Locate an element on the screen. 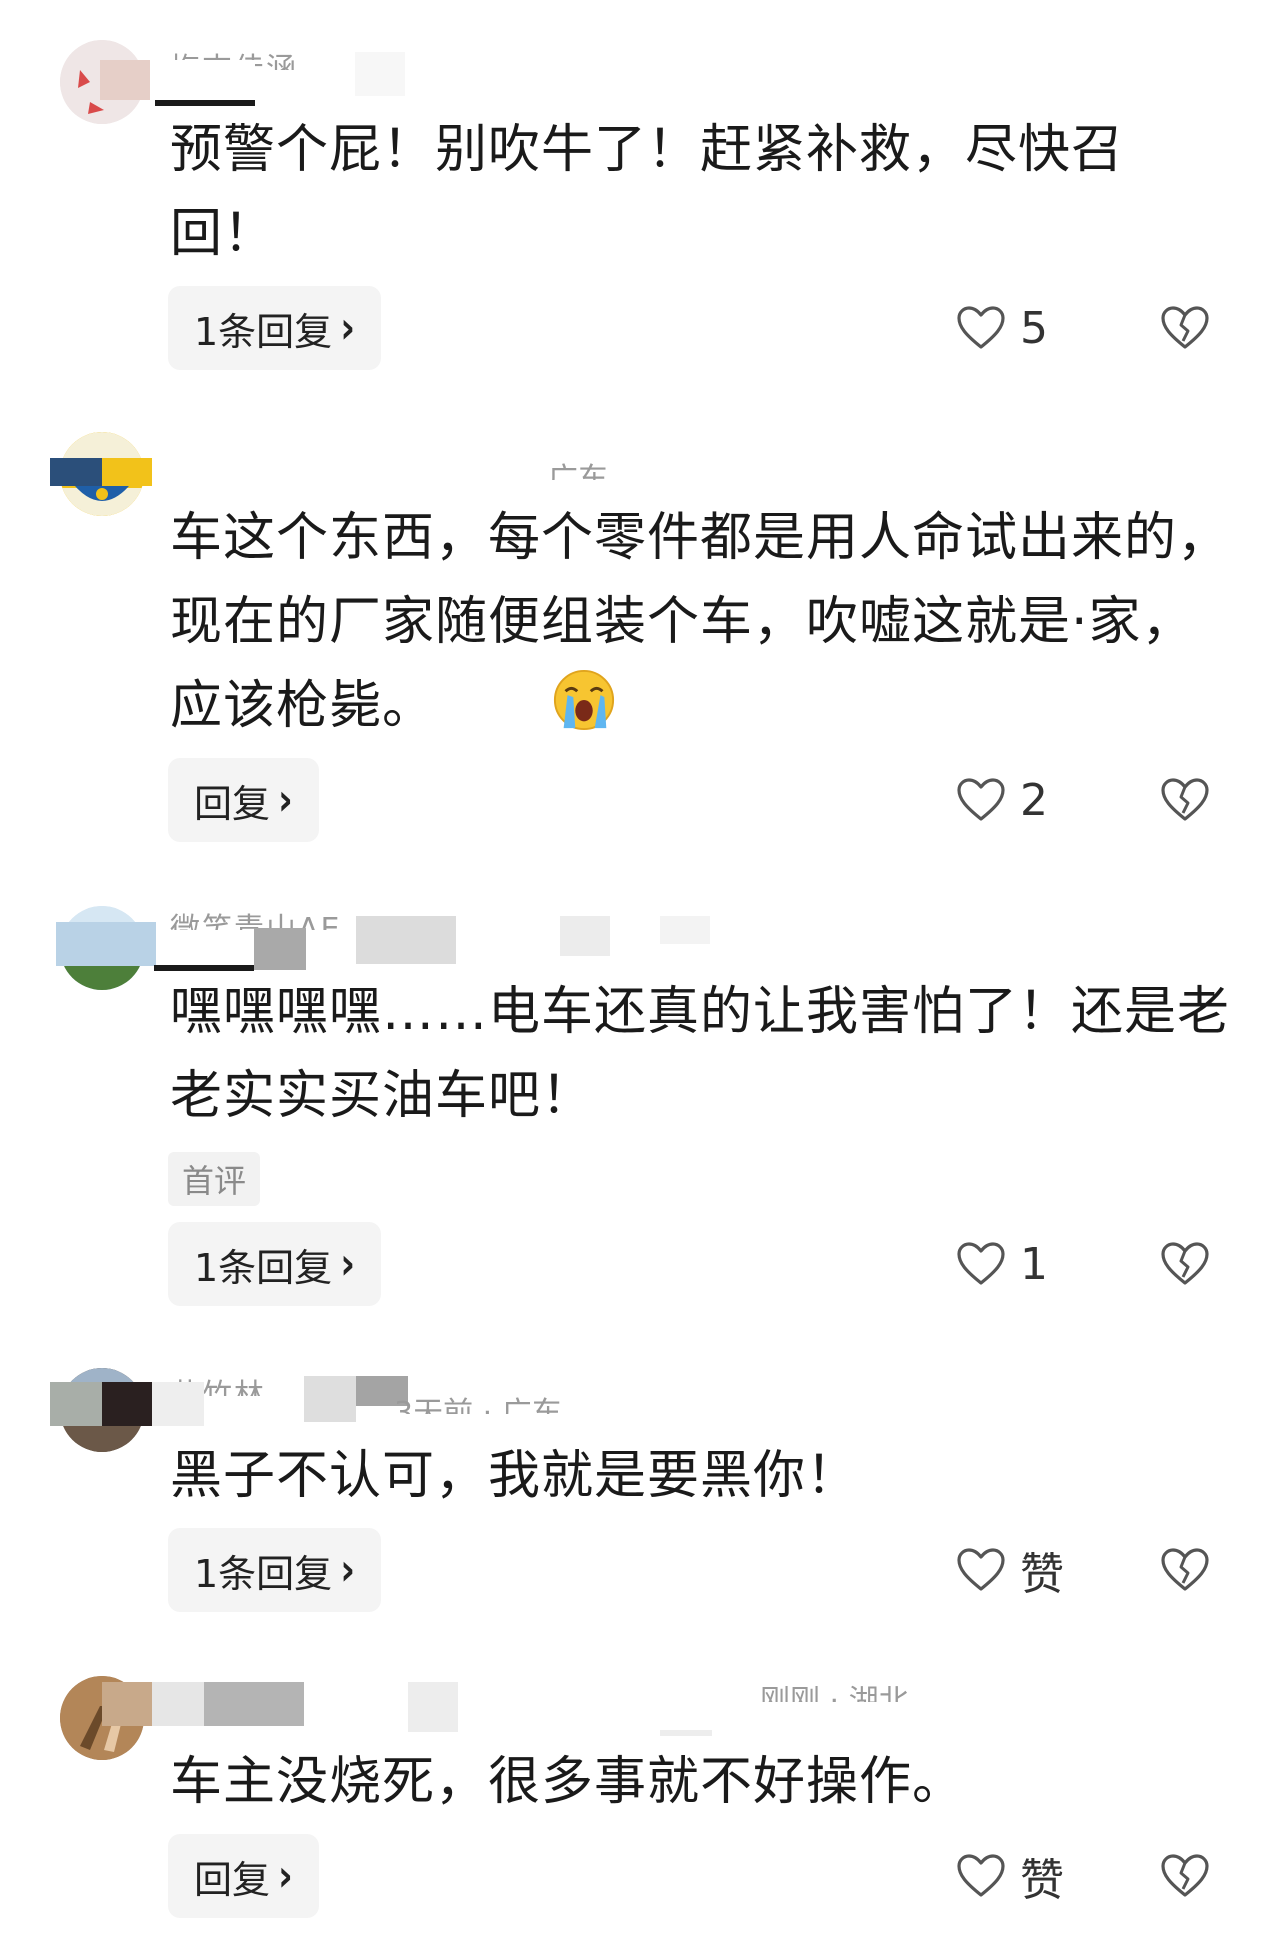 This screenshot has width=1280, height=1956. username: 微笑青山AE is located at coordinates (255, 919).